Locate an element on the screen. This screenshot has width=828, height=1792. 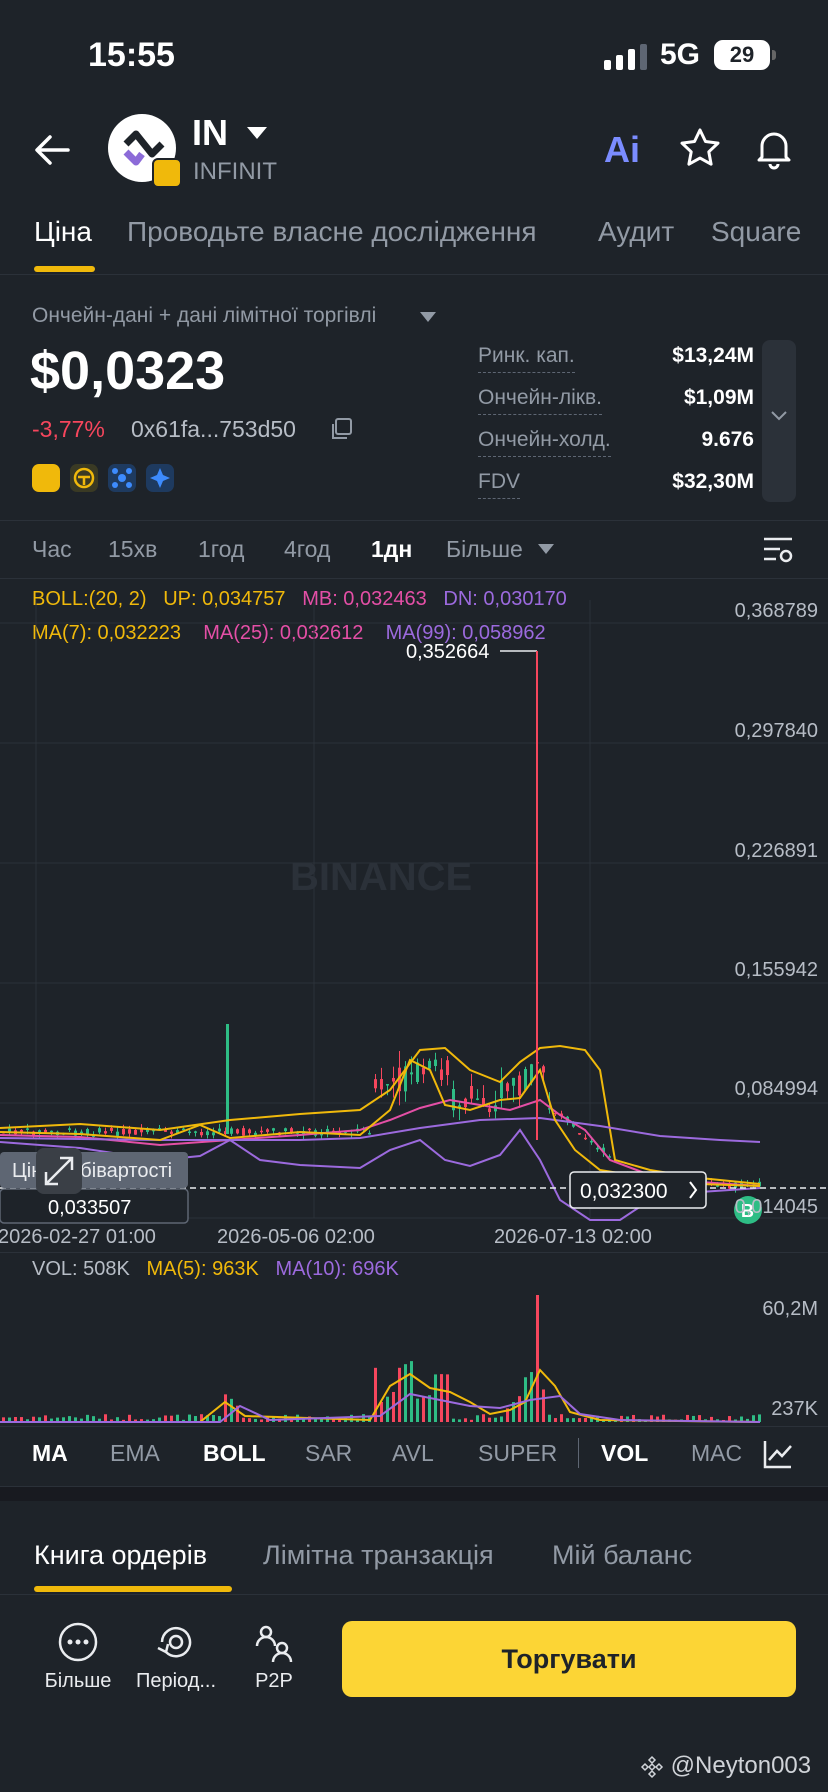
data-source-selector: Ончейн-дані + дані лімітної торгівлі is located at coordinates (204, 316).